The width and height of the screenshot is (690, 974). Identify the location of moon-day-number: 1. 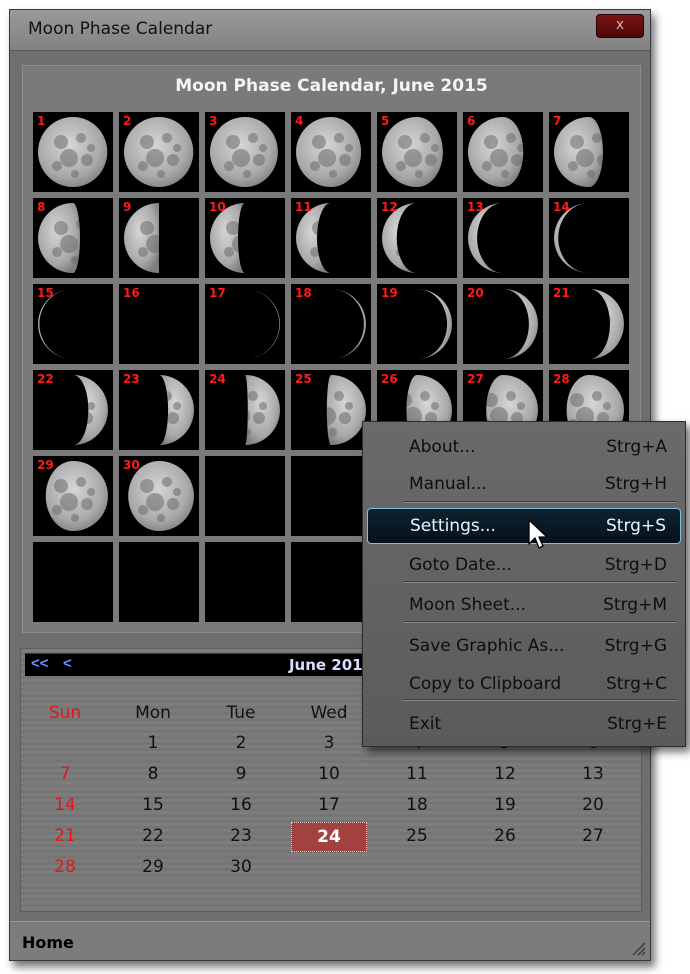
(41, 121).